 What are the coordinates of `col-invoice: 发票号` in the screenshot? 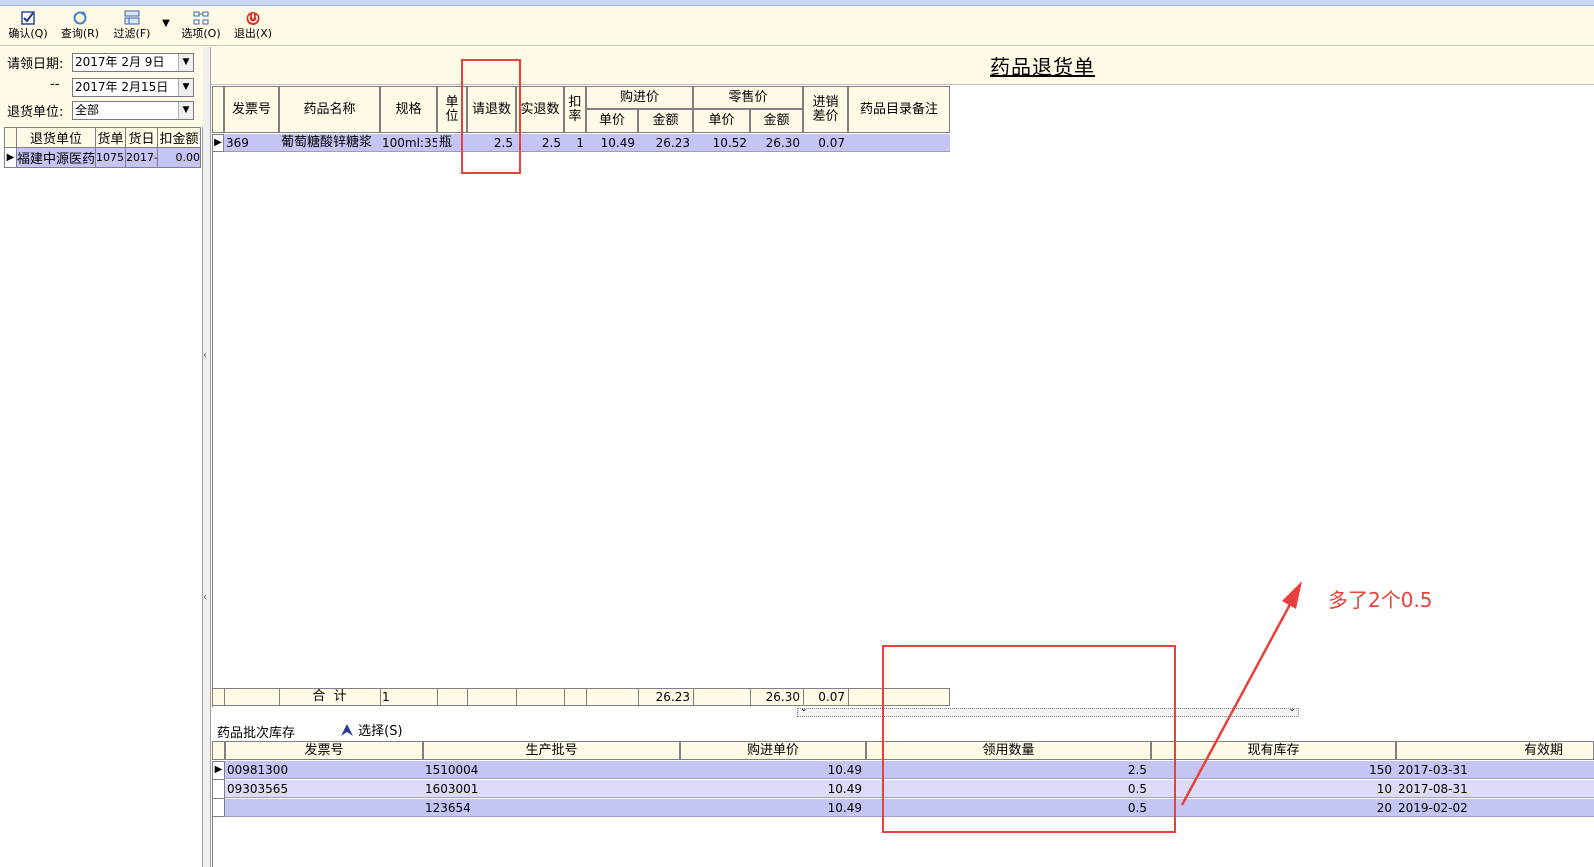 It's located at (251, 109).